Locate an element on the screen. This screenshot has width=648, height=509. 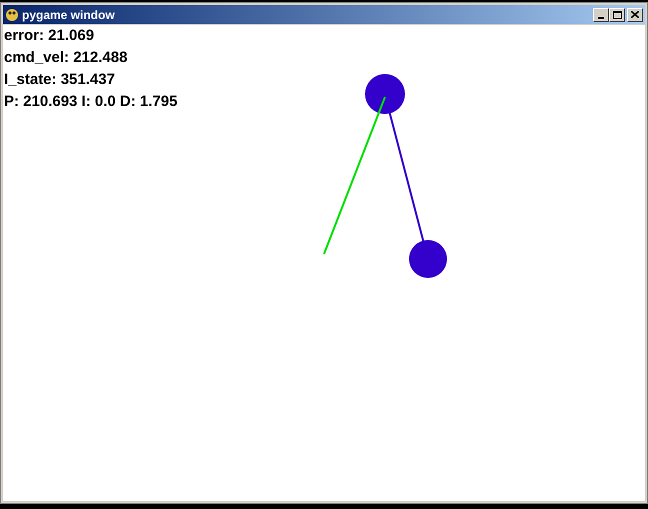
window-title: pygame window is located at coordinates (68, 15).